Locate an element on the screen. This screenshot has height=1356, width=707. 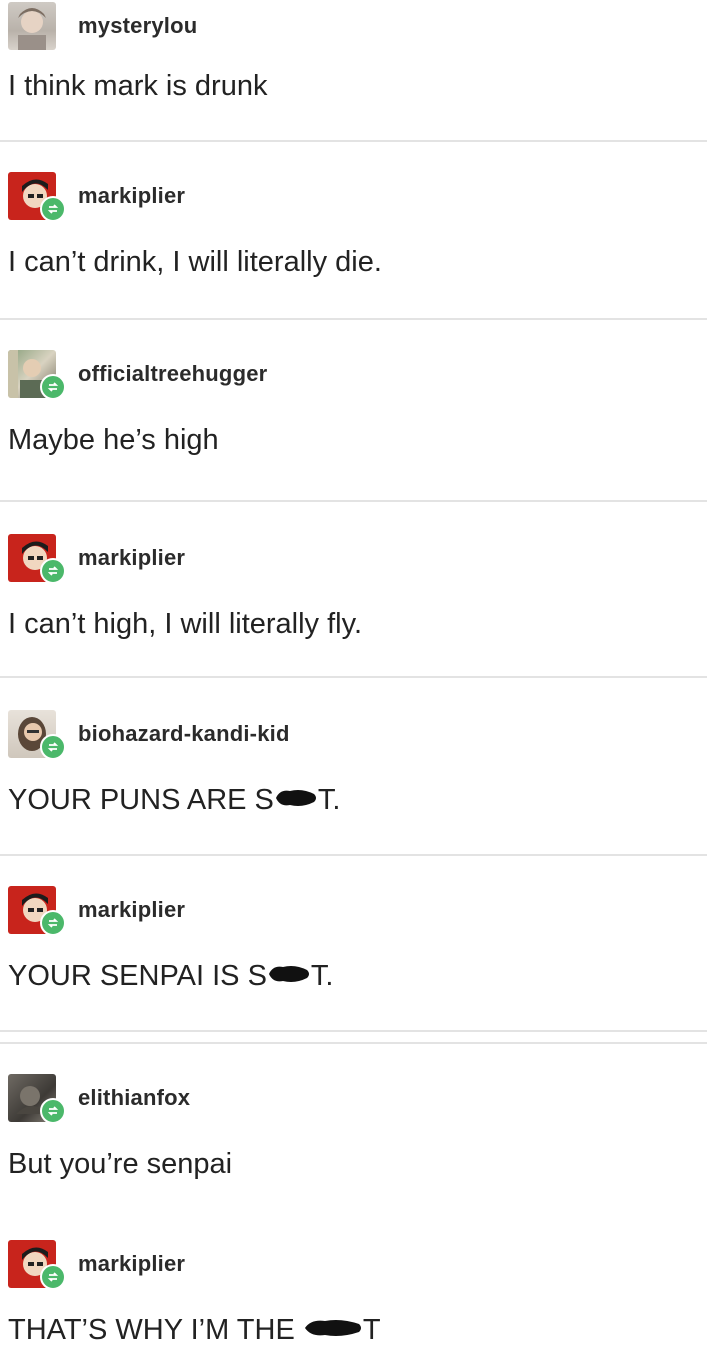
post-text: Maybe he’s high is located at coordinates (113, 440).